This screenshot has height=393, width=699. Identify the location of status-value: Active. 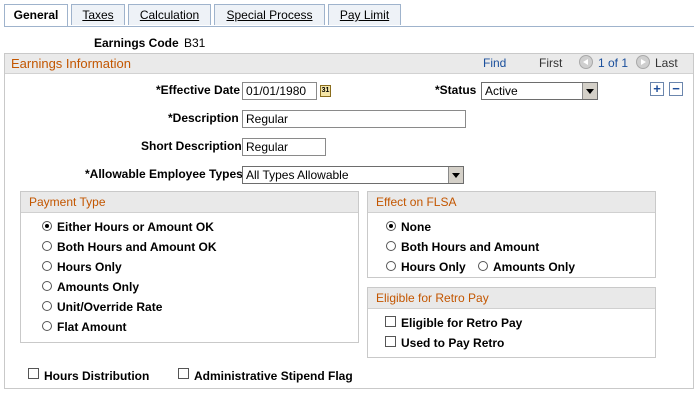
(501, 91).